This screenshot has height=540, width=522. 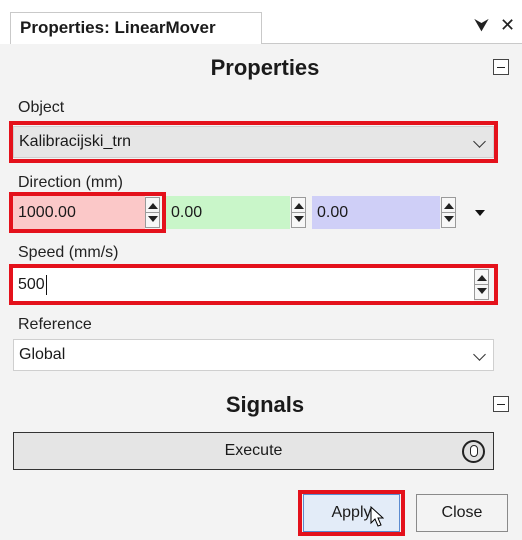 What do you see at coordinates (351, 513) in the screenshot?
I see `apply-button: Apply` at bounding box center [351, 513].